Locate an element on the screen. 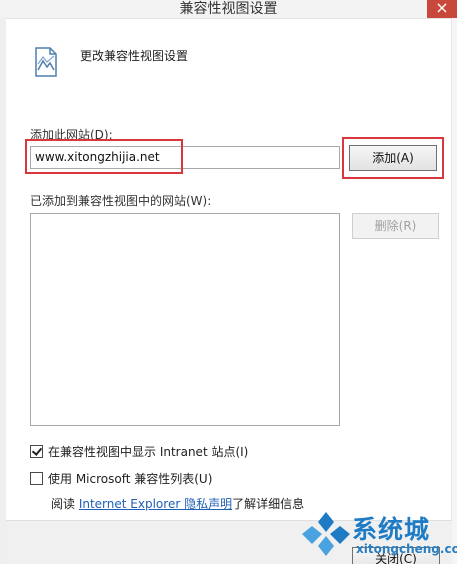  privacy-prefix: 阅读 is located at coordinates (65, 504).